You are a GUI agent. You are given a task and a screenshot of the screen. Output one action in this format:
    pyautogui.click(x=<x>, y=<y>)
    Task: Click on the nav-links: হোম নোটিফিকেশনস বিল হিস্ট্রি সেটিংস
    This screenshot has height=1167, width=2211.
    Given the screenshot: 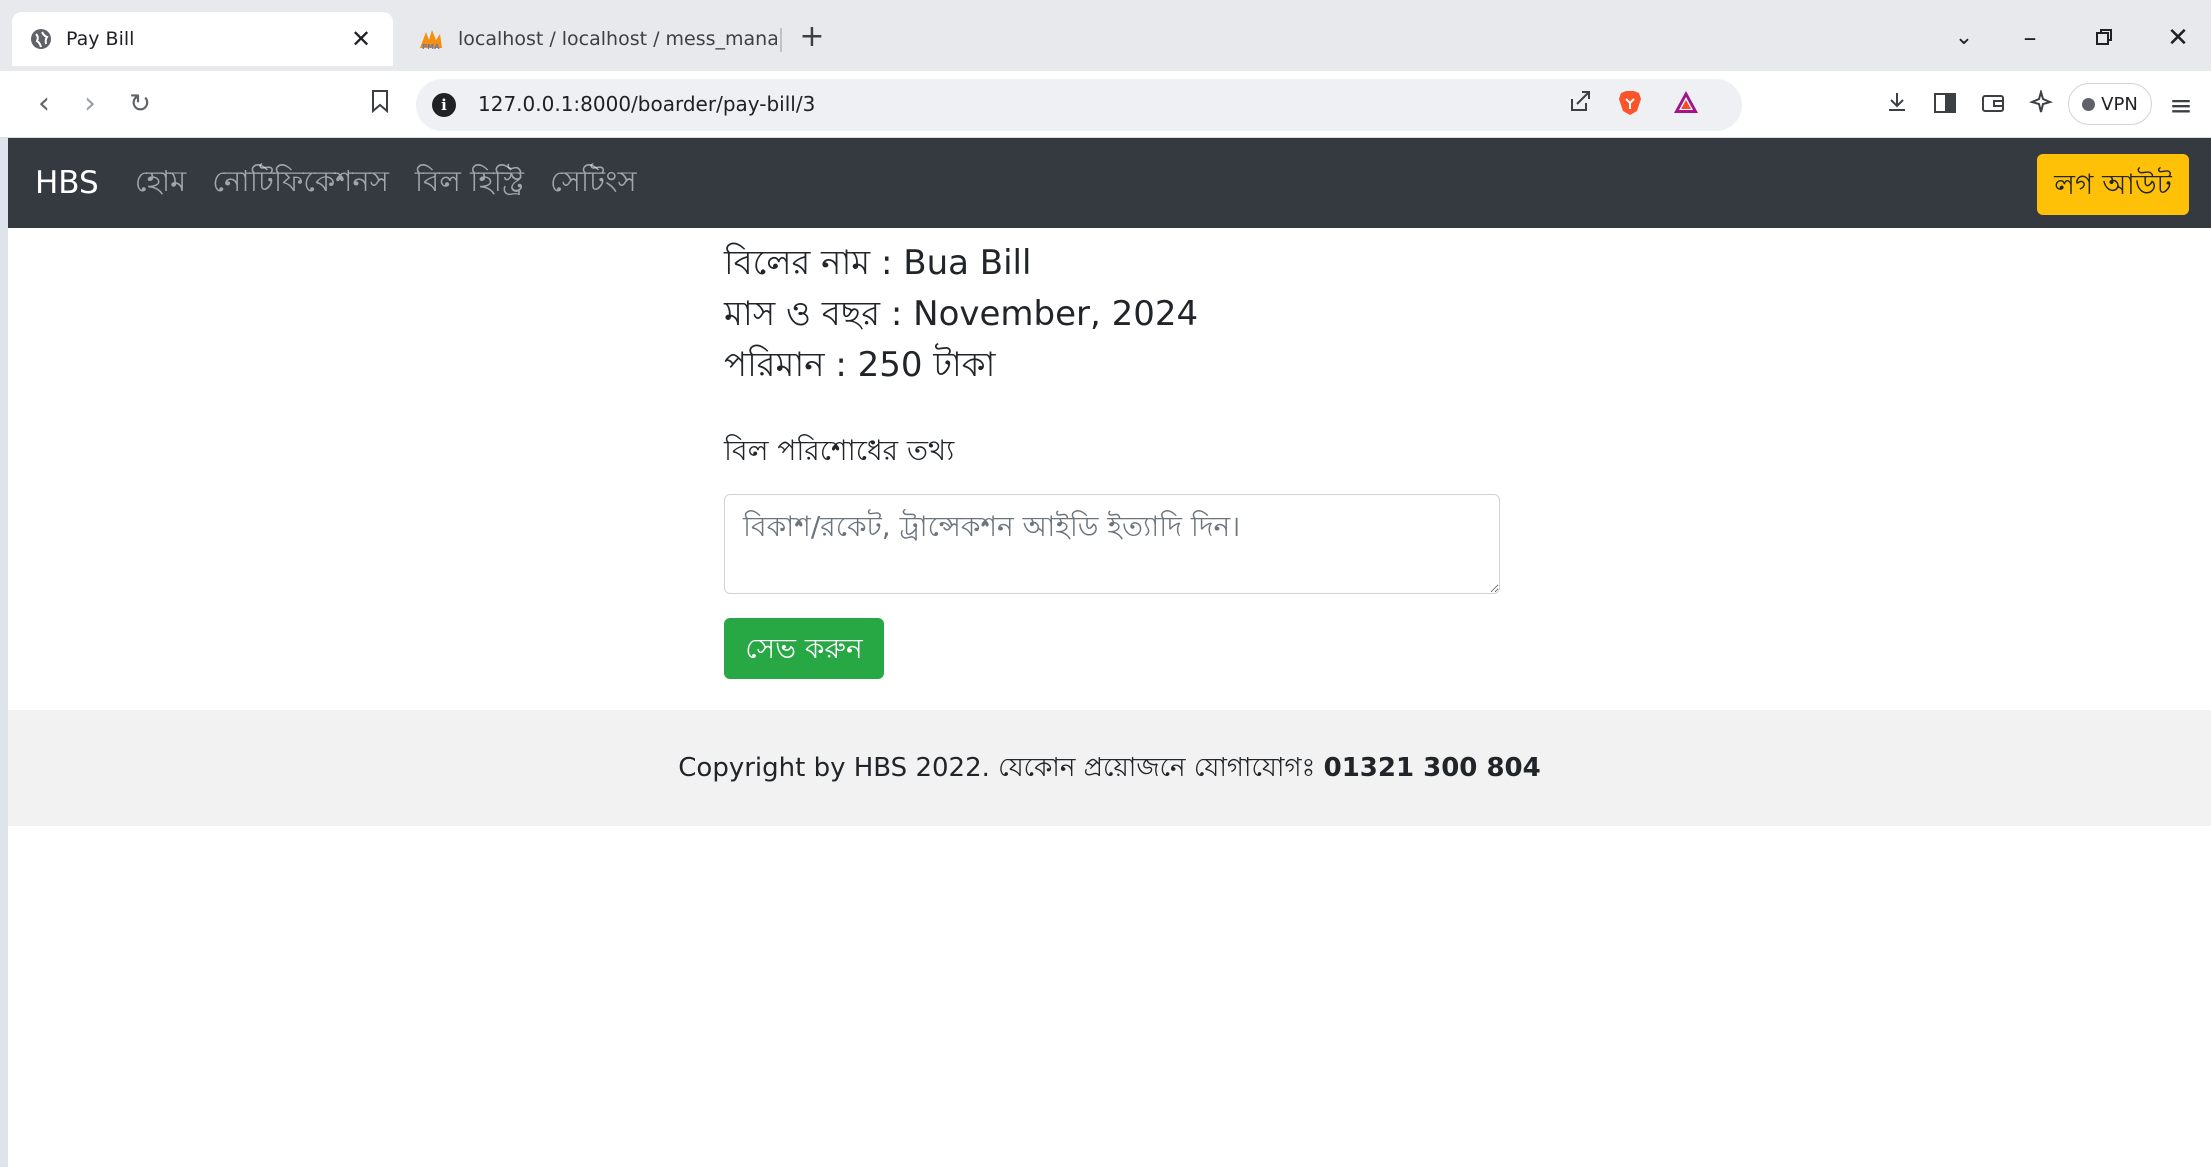 What is the action you would take?
    pyautogui.click(x=399, y=183)
    